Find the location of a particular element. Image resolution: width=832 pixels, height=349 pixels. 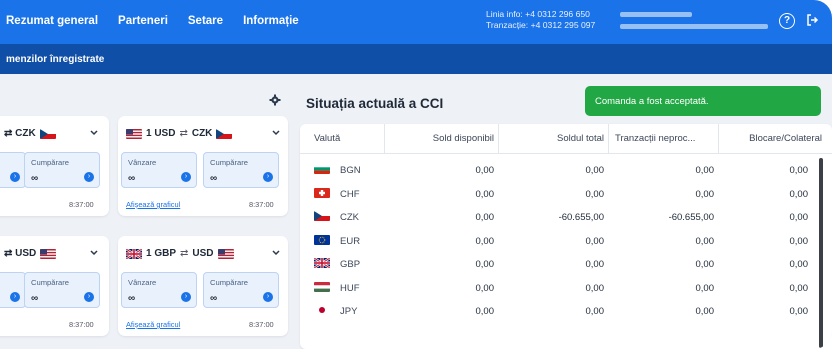

col-blocked: Blocare/Colateral is located at coordinates (772, 139).